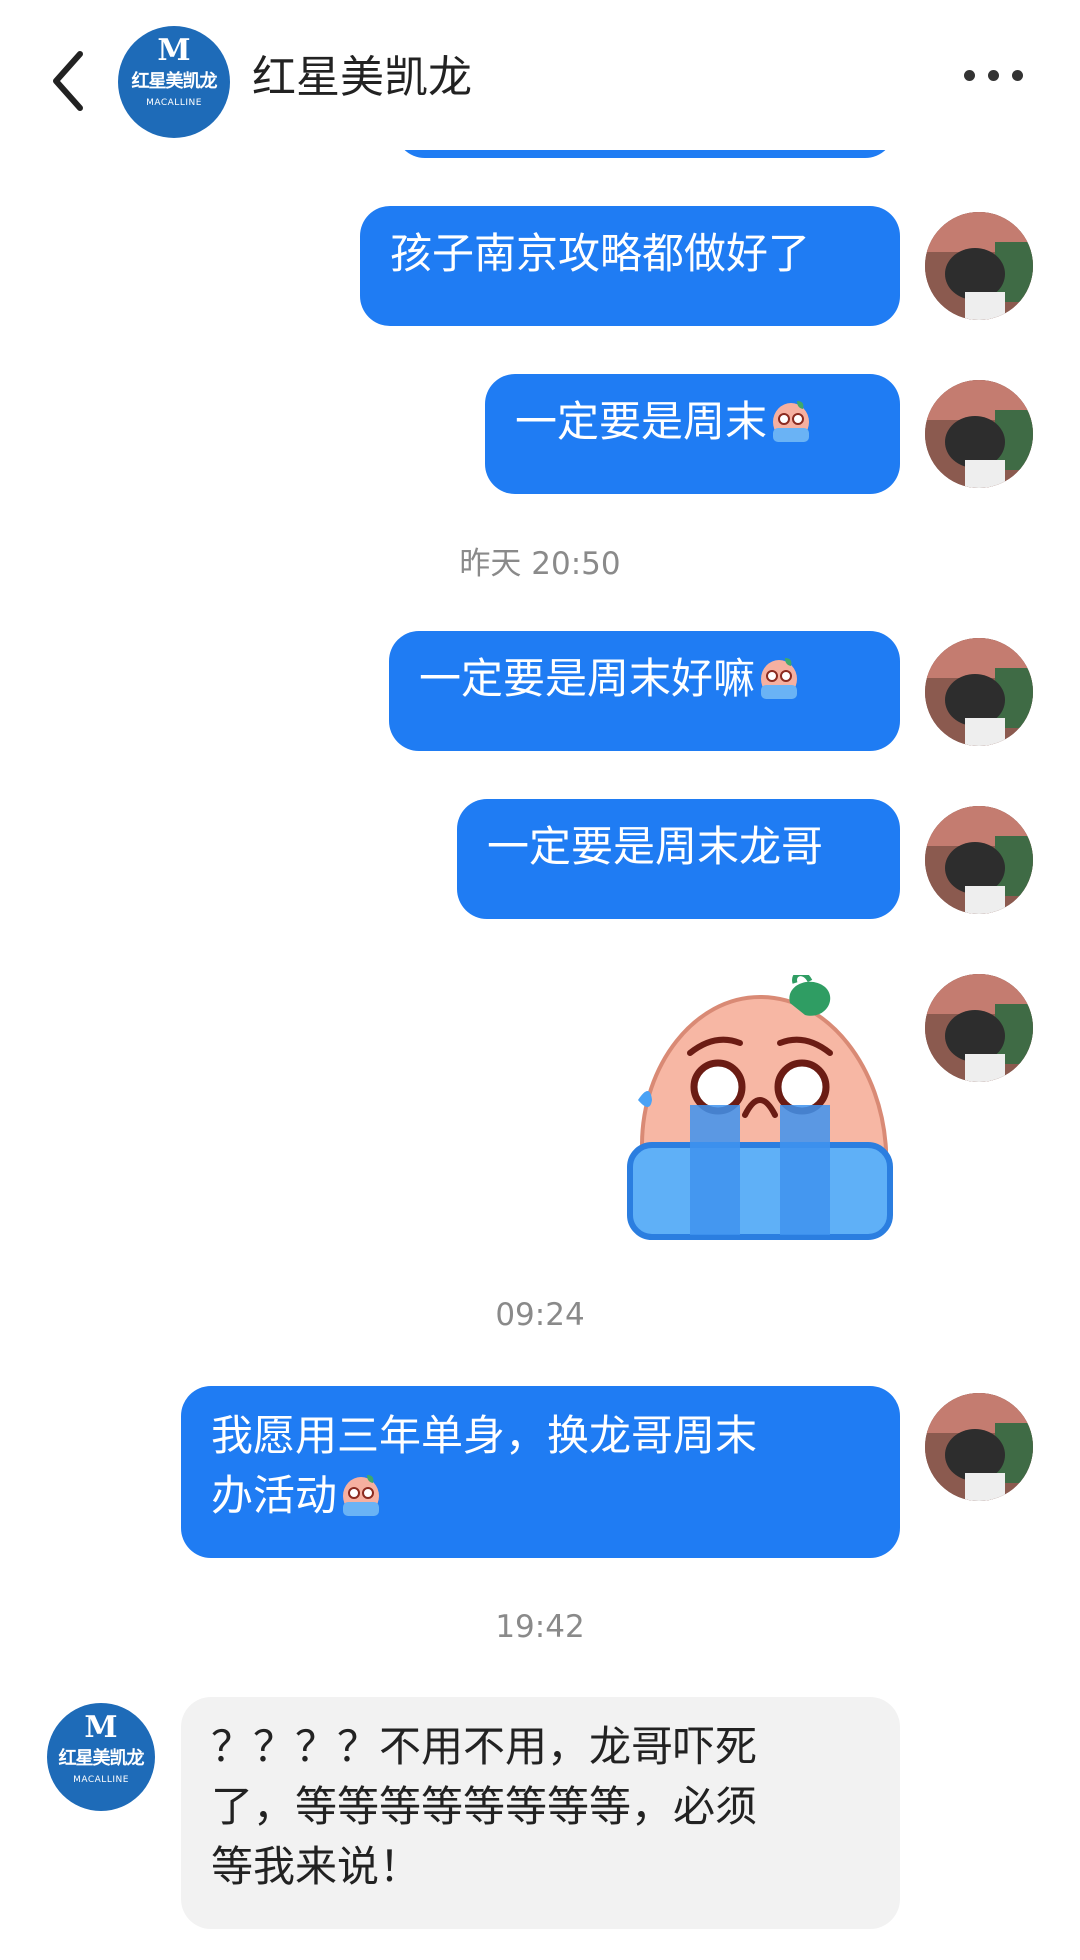 Image resolution: width=1080 pixels, height=1960 pixels. What do you see at coordinates (540, 75) in the screenshot?
I see `chat-header: M 红星美凯龙 MACALLINE 红星美凯龙` at bounding box center [540, 75].